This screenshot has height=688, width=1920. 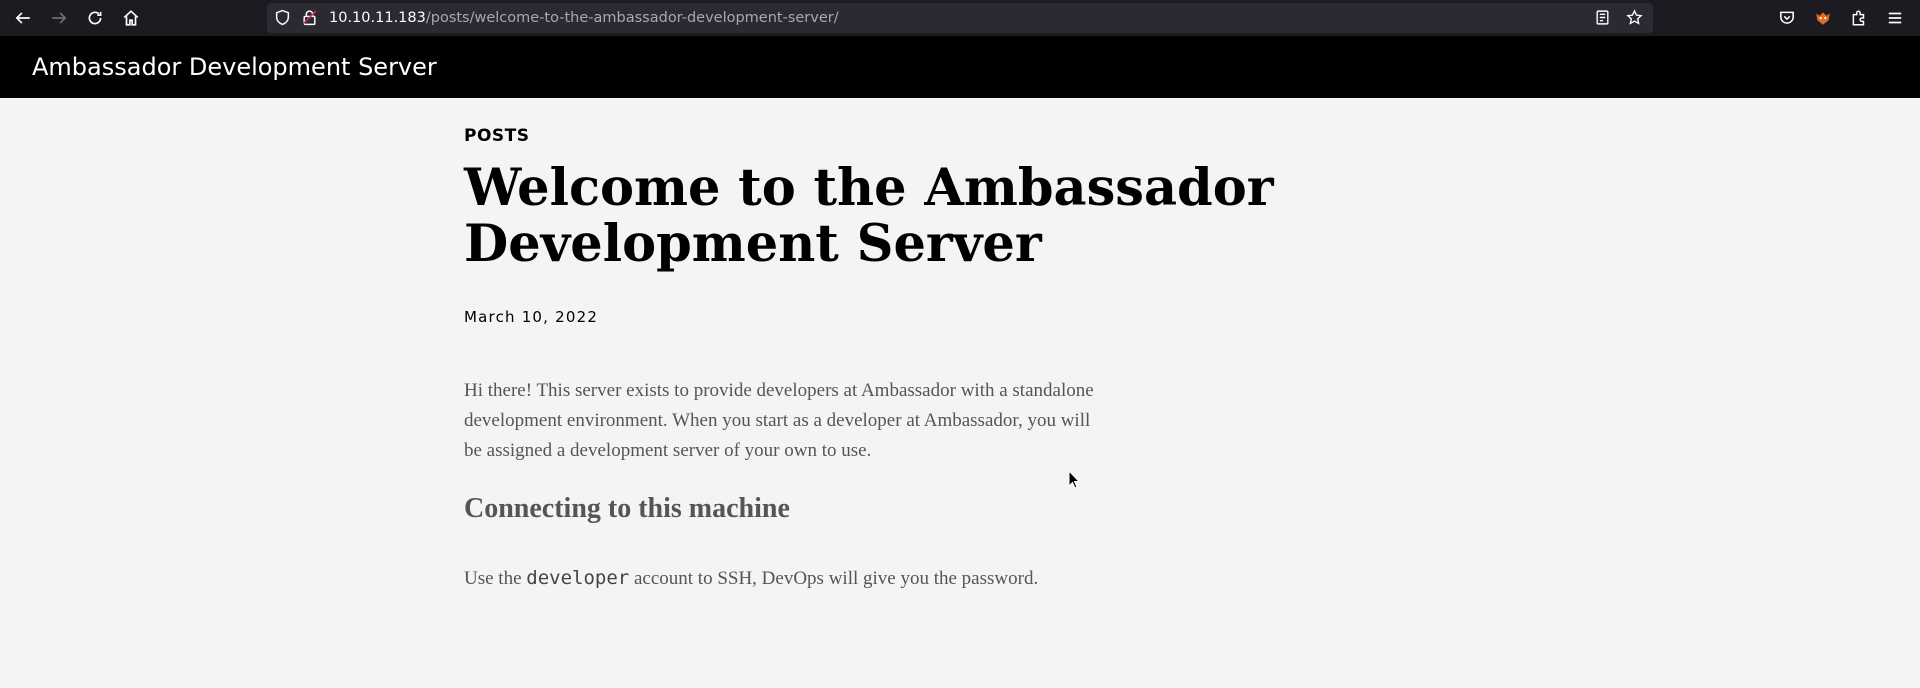 I want to click on back-arrow-icon, so click(x=23, y=18).